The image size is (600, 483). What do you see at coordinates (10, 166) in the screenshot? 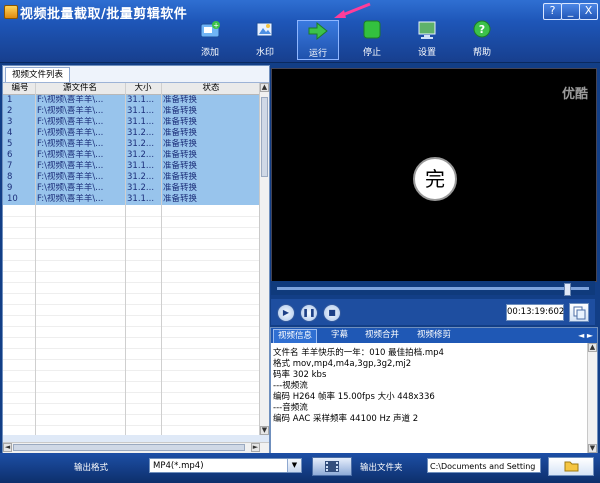
I see `row-index: 7` at bounding box center [10, 166].